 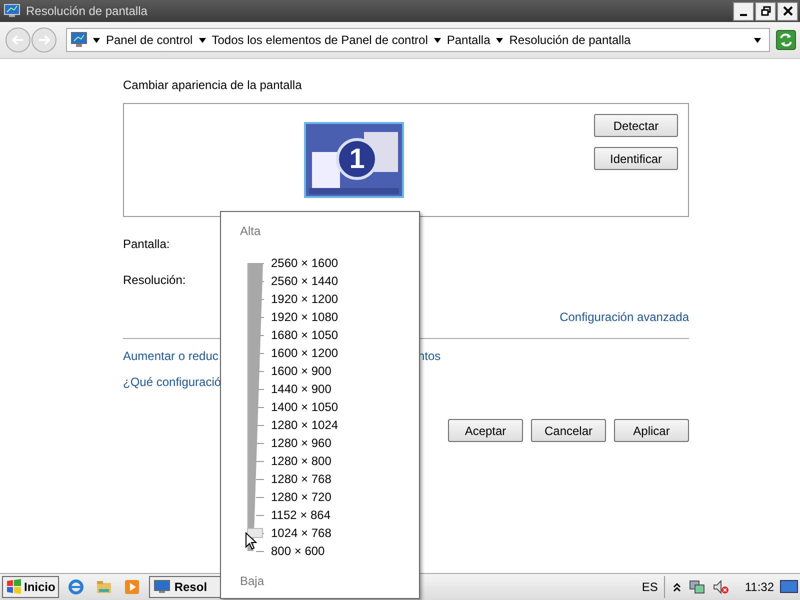 I want to click on low-label: Baja, so click(x=253, y=581).